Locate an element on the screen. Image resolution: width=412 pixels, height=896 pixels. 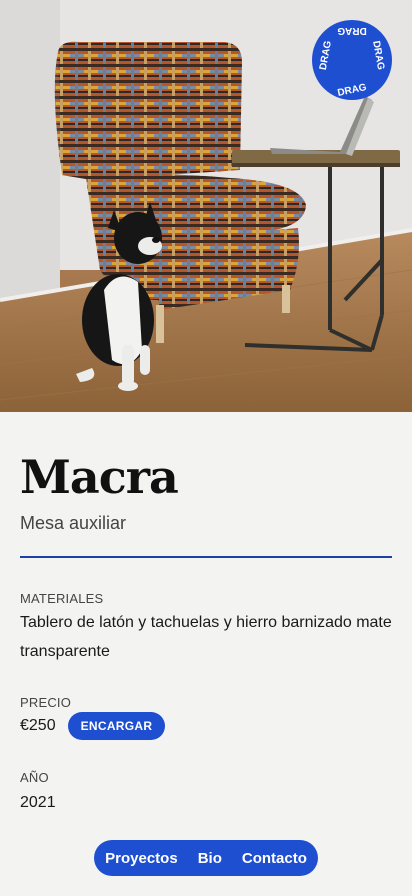
year-value: 2021 is located at coordinates (38, 802).